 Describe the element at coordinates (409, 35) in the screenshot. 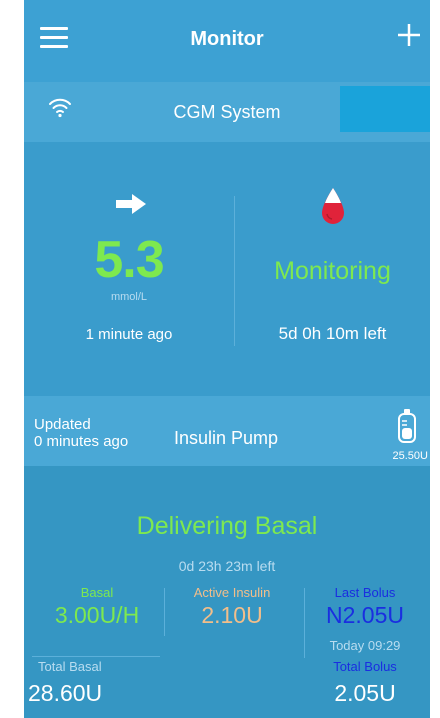

I see `plus-icon` at that location.